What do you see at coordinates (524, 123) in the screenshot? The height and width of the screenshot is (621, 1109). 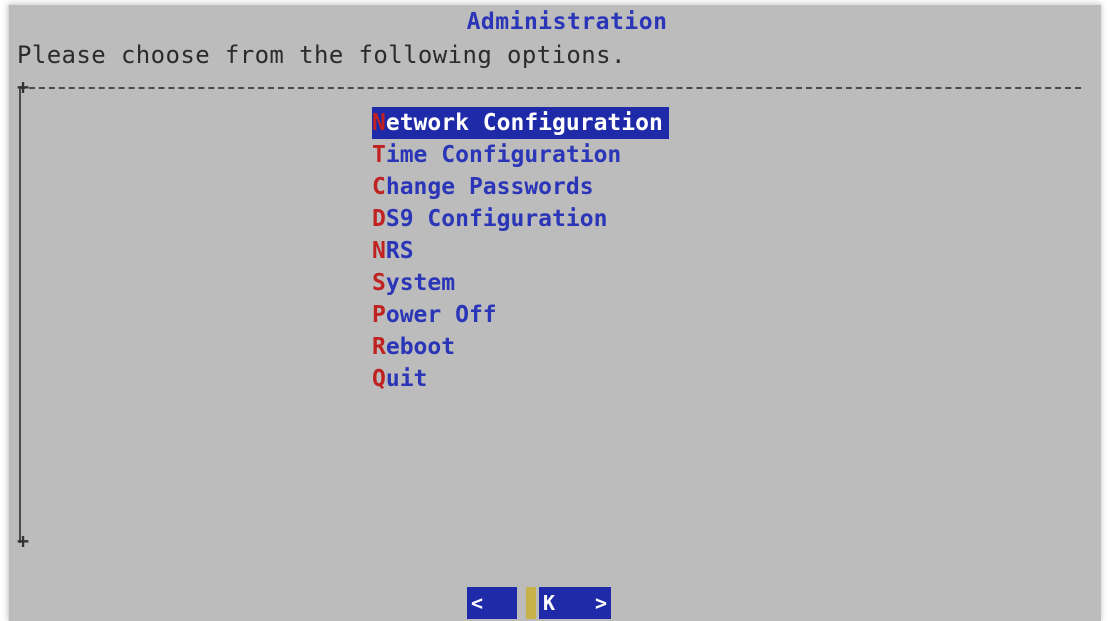 I see `menu-item-label: etwork Configuration` at bounding box center [524, 123].